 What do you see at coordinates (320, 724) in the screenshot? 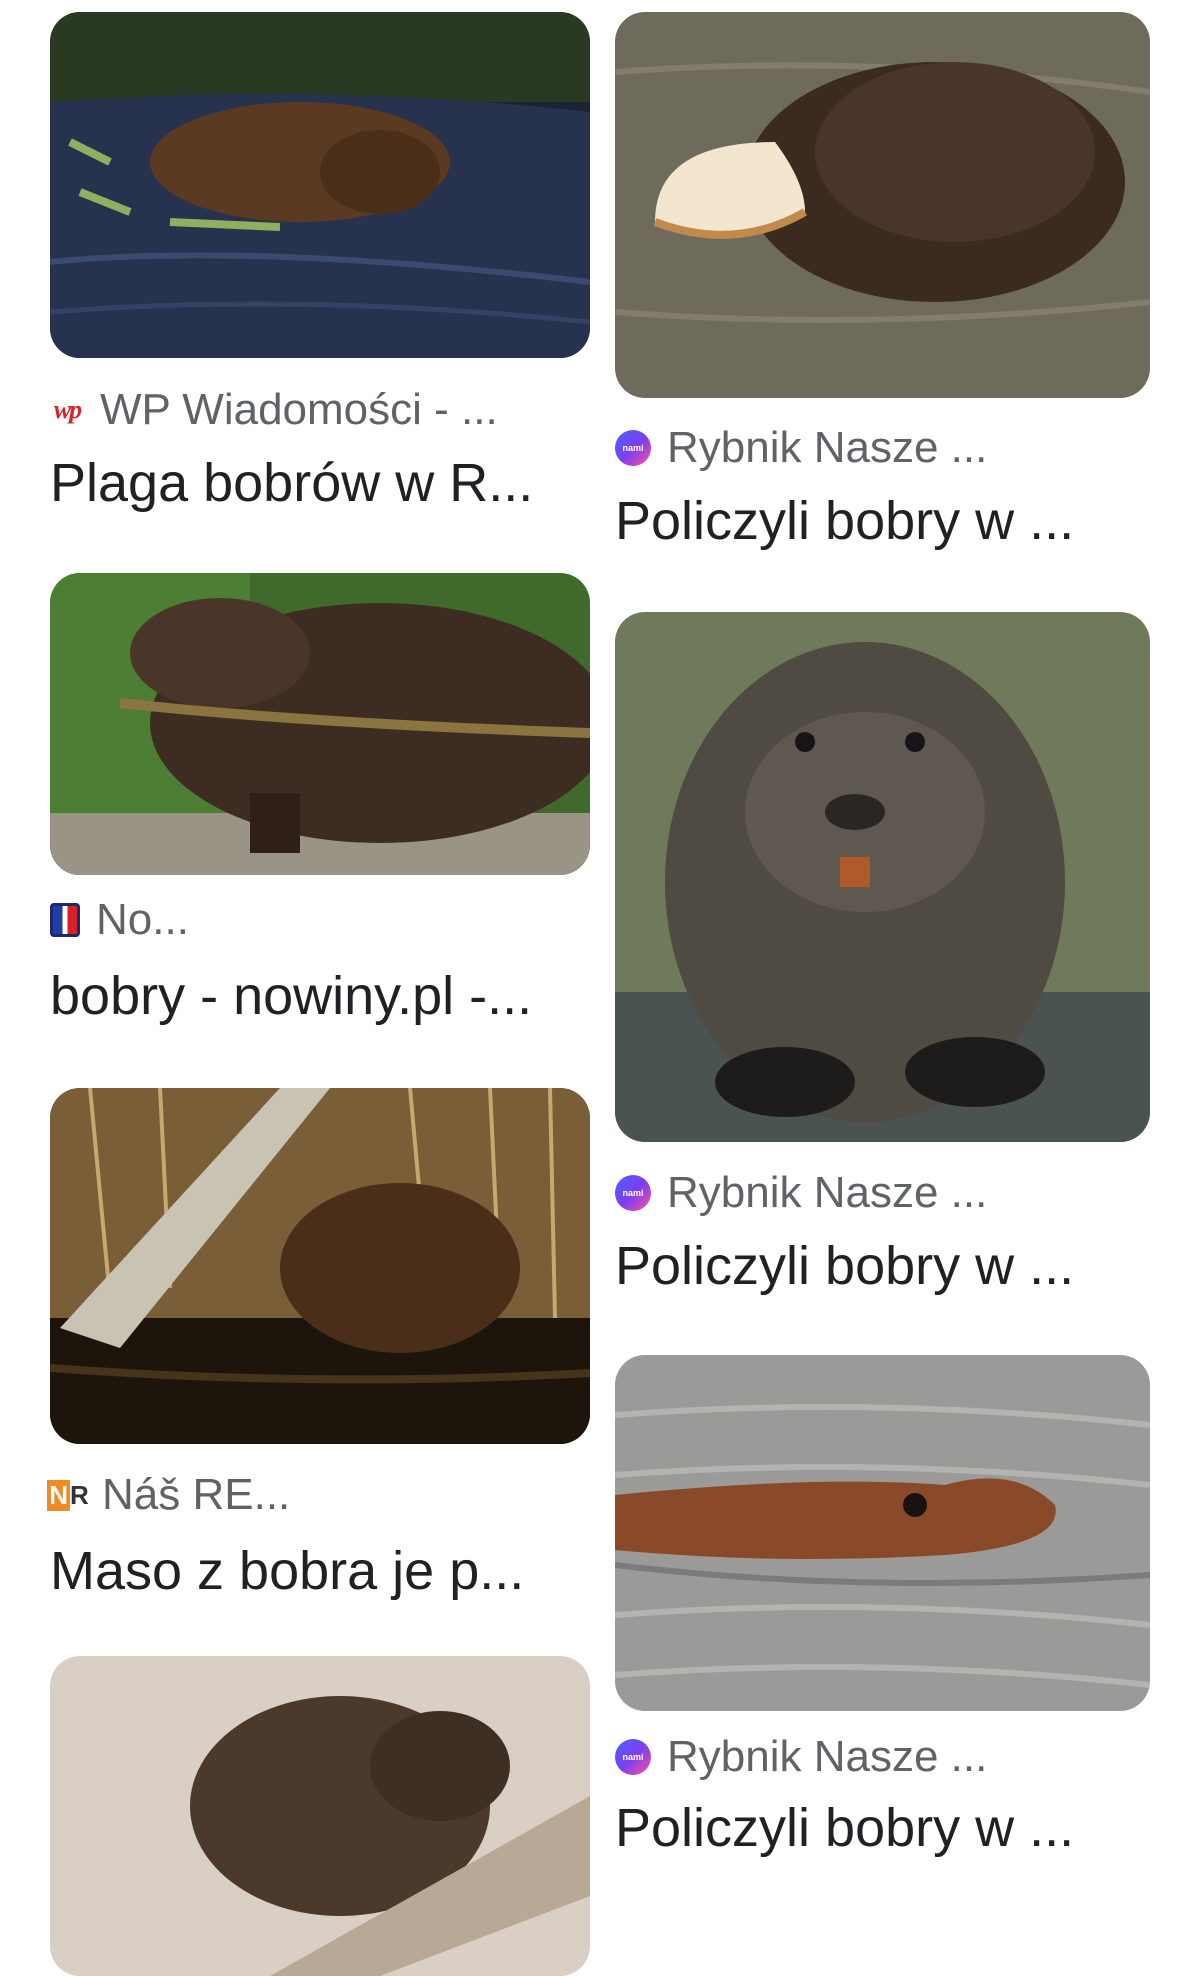
I see `beaver-carrying-stick-image` at bounding box center [320, 724].